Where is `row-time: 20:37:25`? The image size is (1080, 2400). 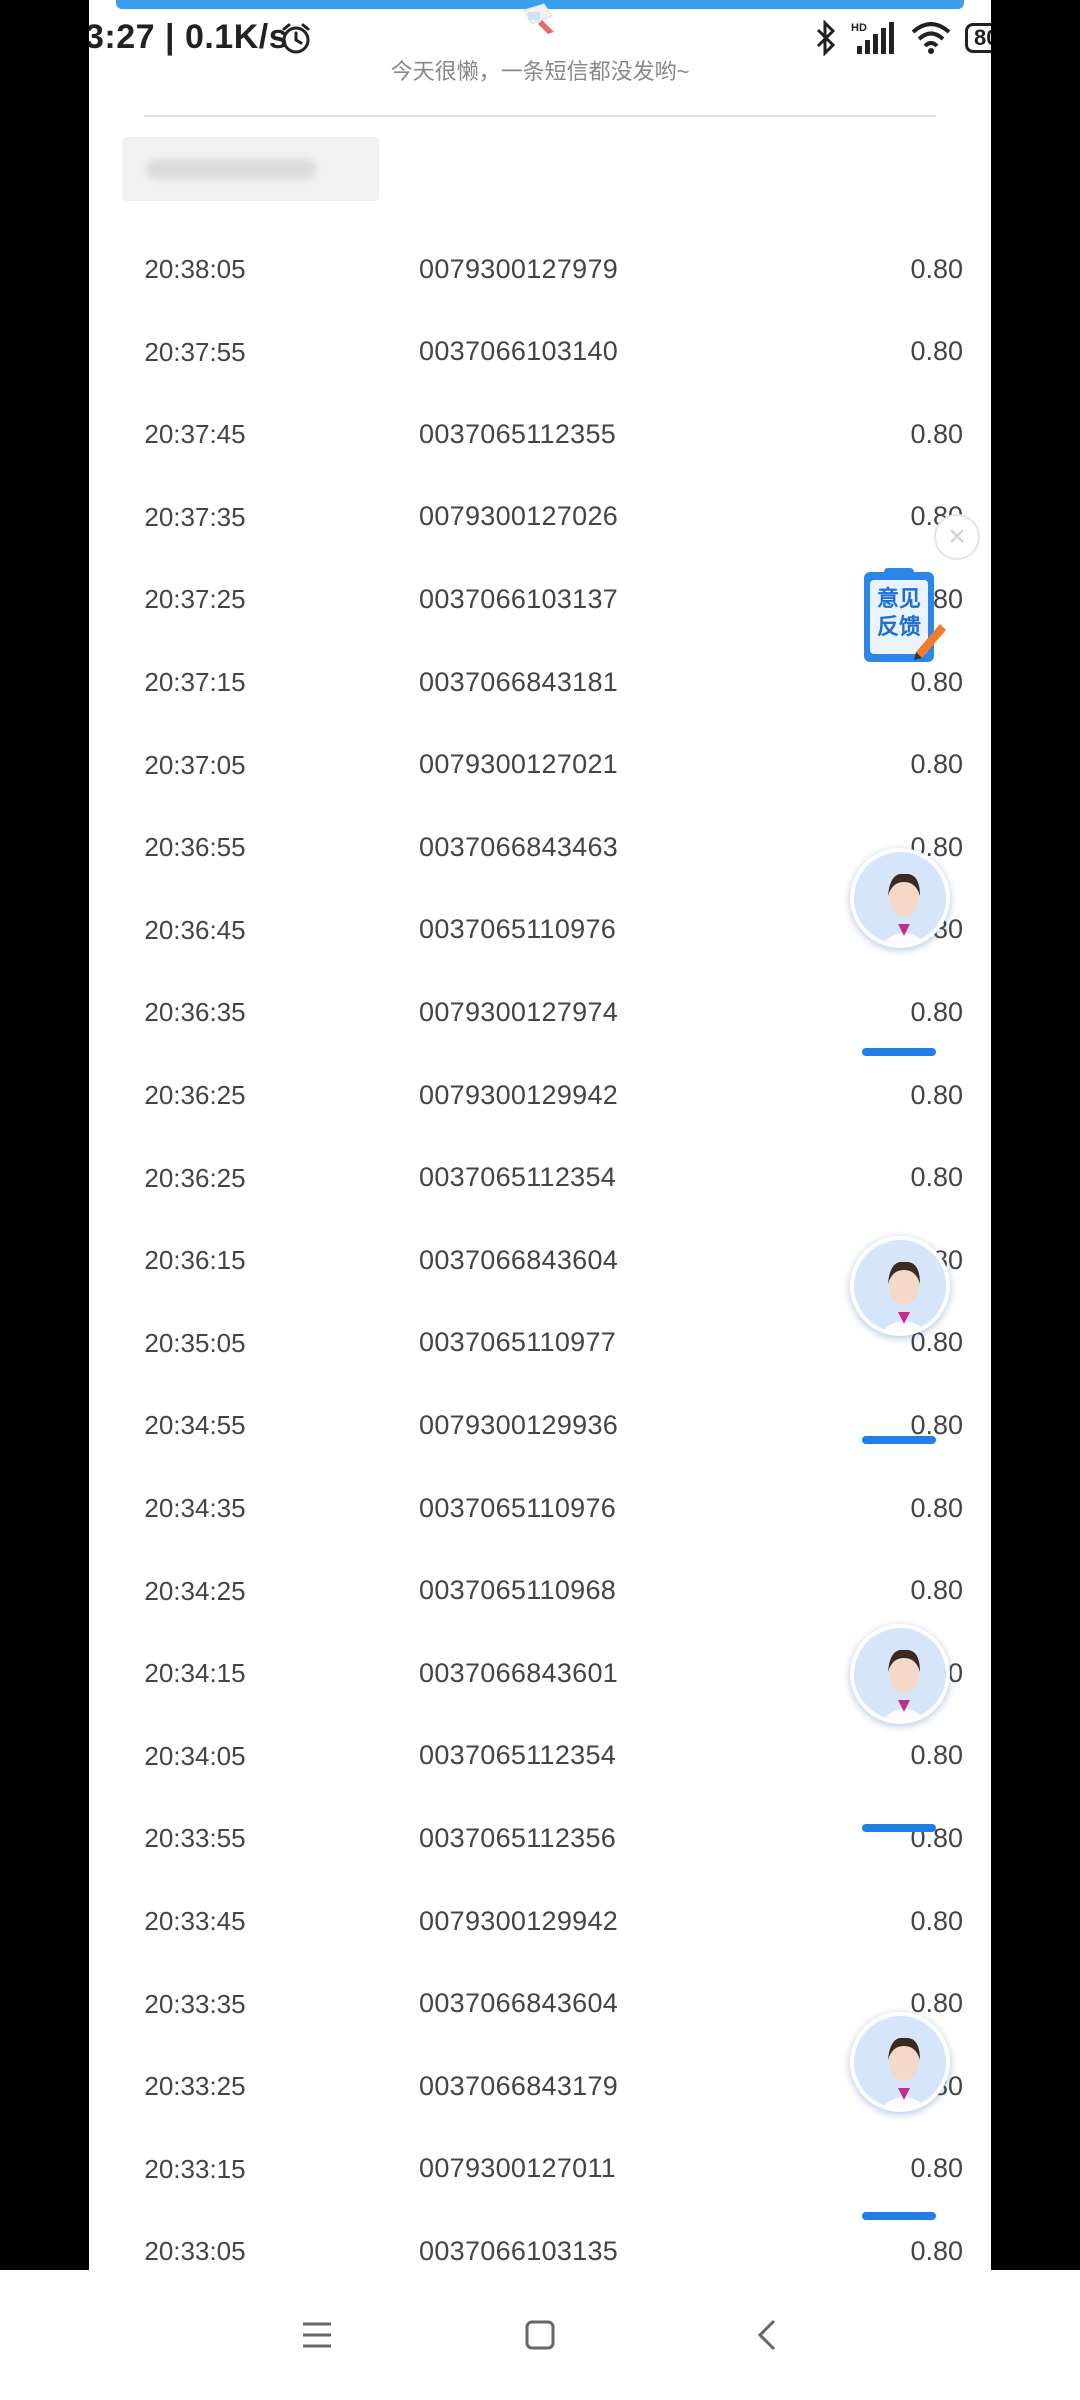 row-time: 20:37:25 is located at coordinates (195, 599).